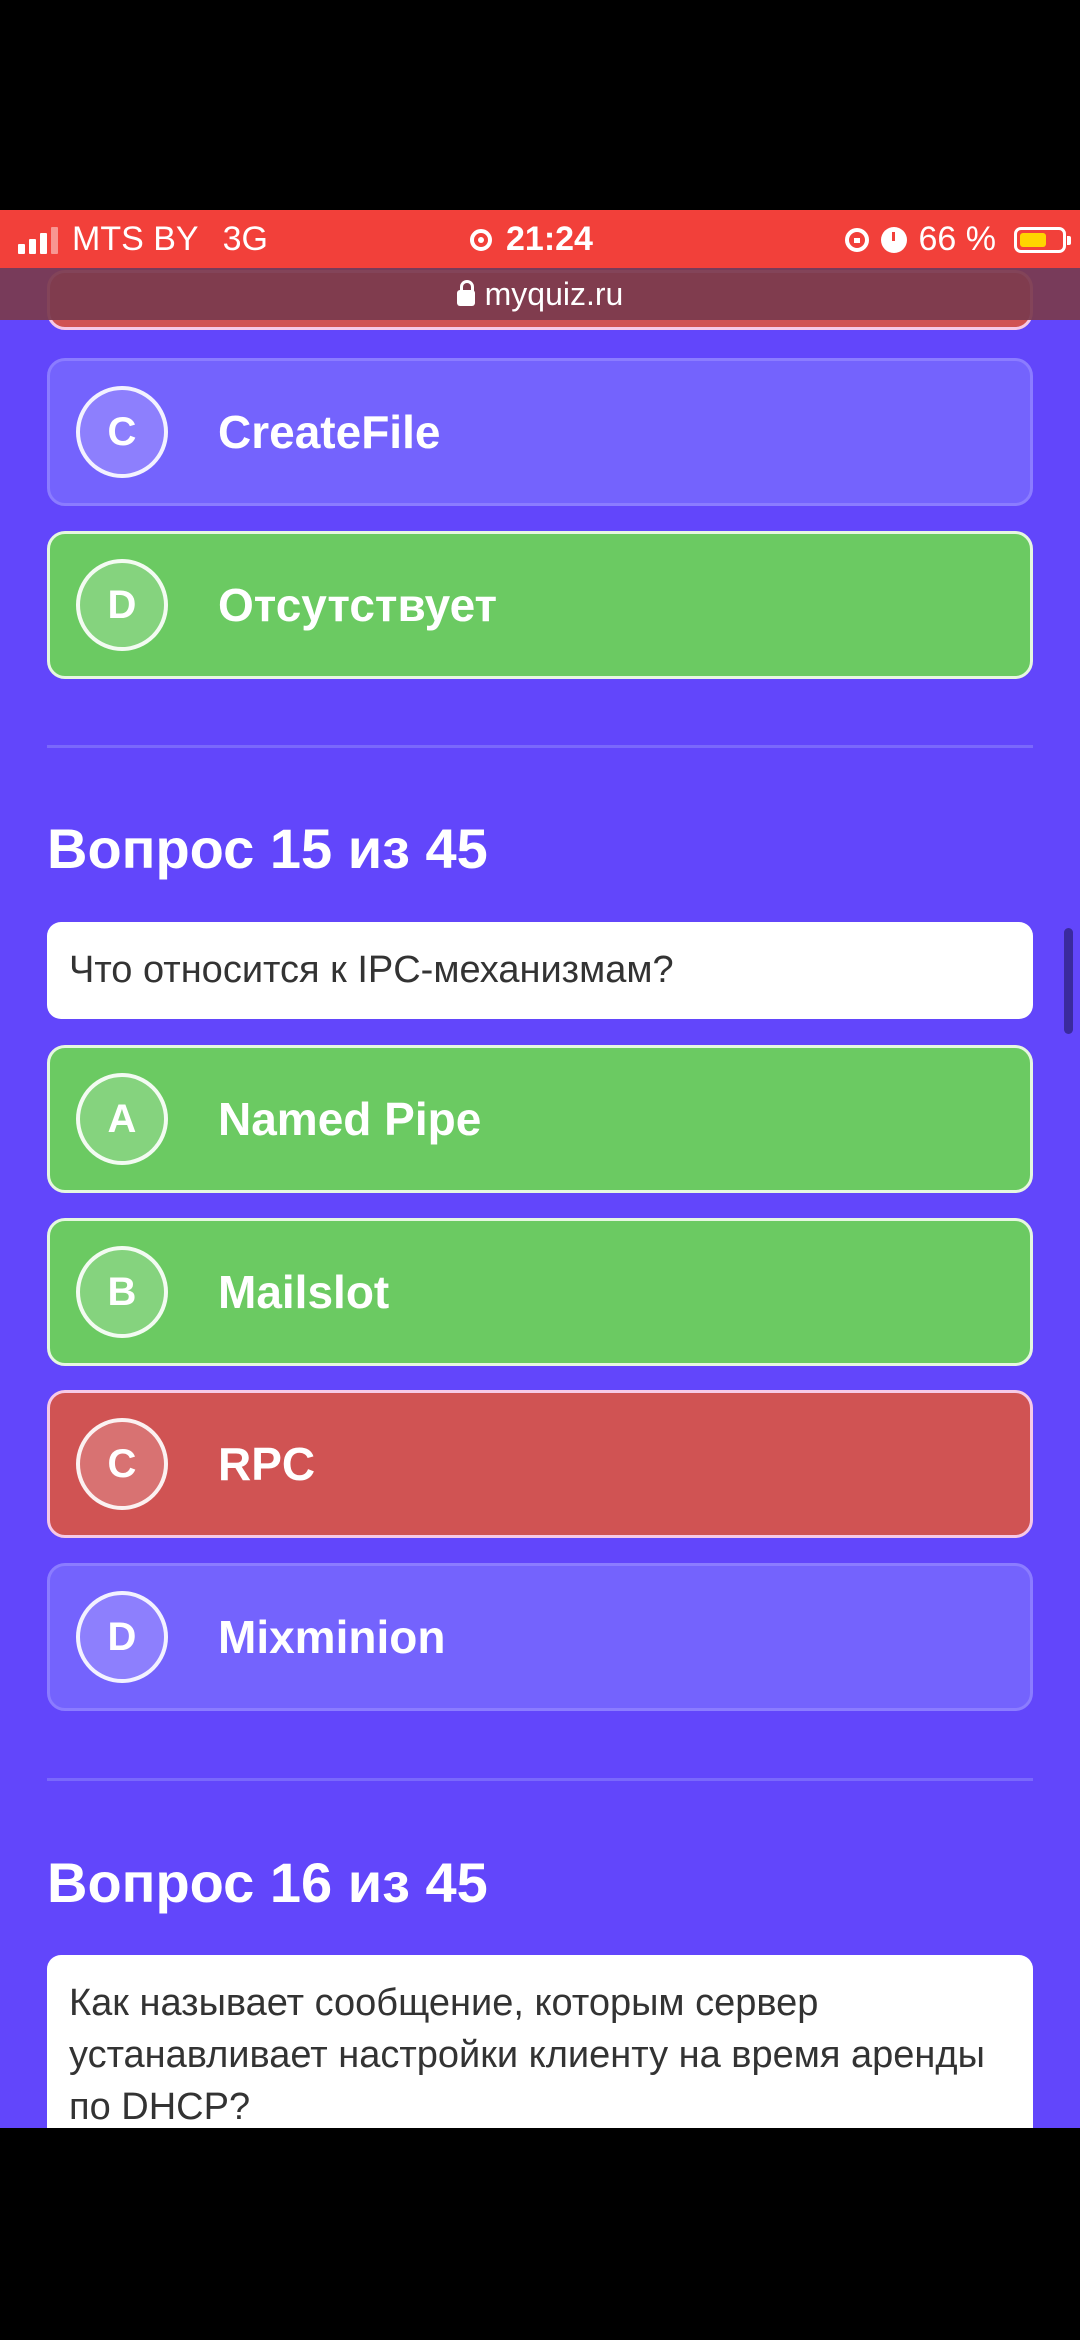 The height and width of the screenshot is (2340, 1080). What do you see at coordinates (329, 432) in the screenshot?
I see `option-text: CreateFile` at bounding box center [329, 432].